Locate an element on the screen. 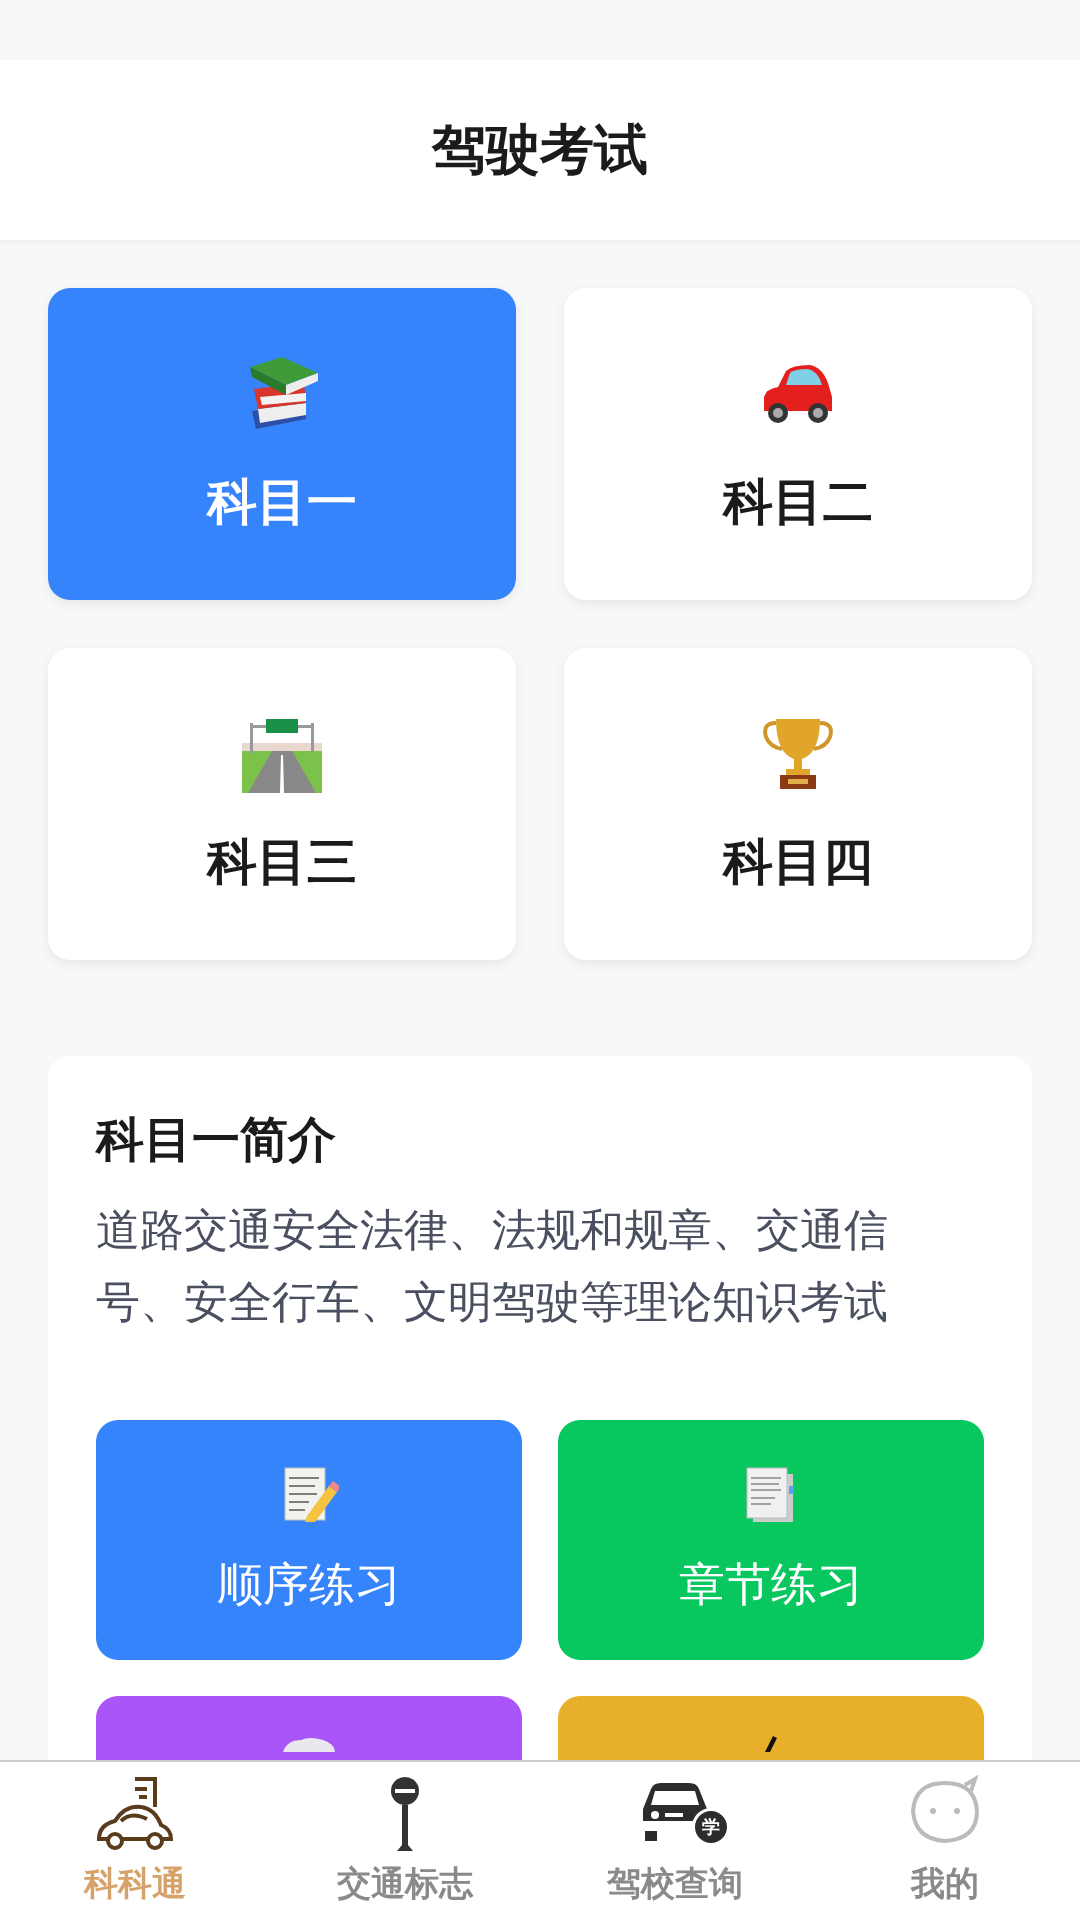 The height and width of the screenshot is (1920, 1080). intro-text: 道路交通安全法律、法规和规章、交通信号、安全行车、文明驾驶等理论知识考试 is located at coordinates (492, 1266).